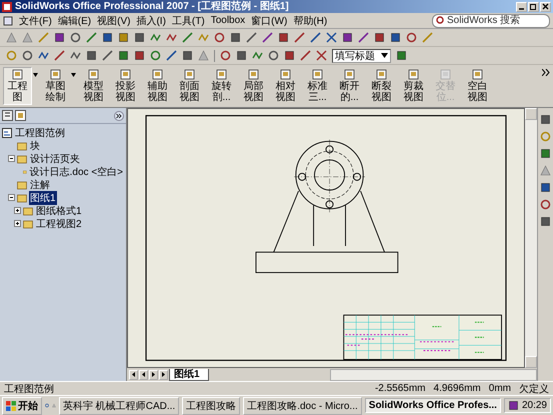 This screenshot has height=415, width=553. What do you see at coordinates (310, 21) in the screenshot?
I see `menu-item: 帮助(H)` at bounding box center [310, 21].